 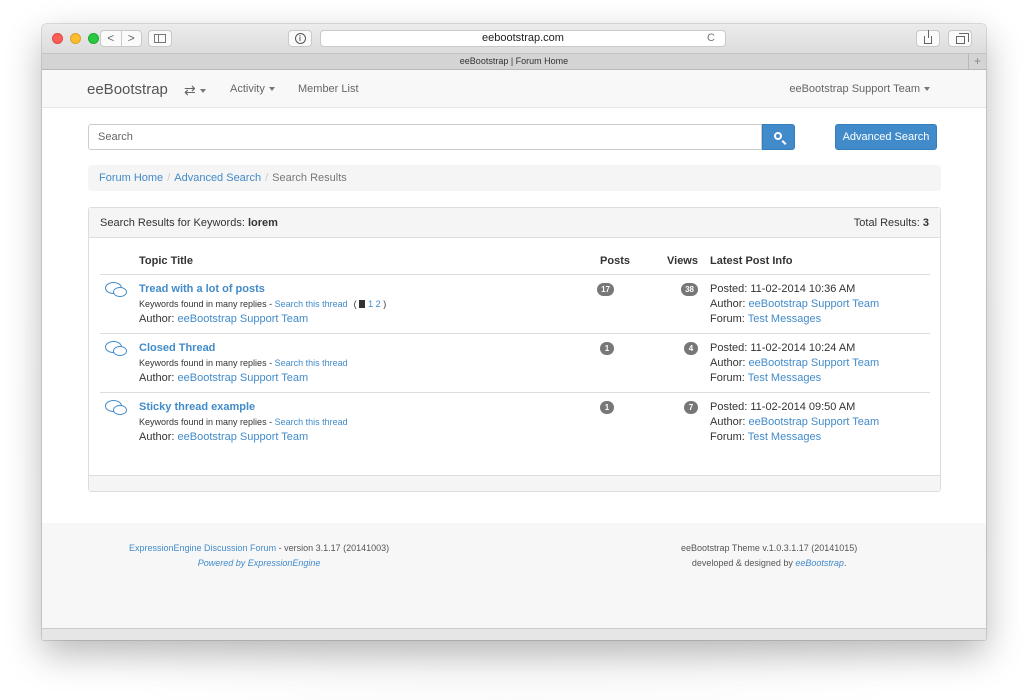 What do you see at coordinates (514, 634) in the screenshot?
I see `window-bottom-edge` at bounding box center [514, 634].